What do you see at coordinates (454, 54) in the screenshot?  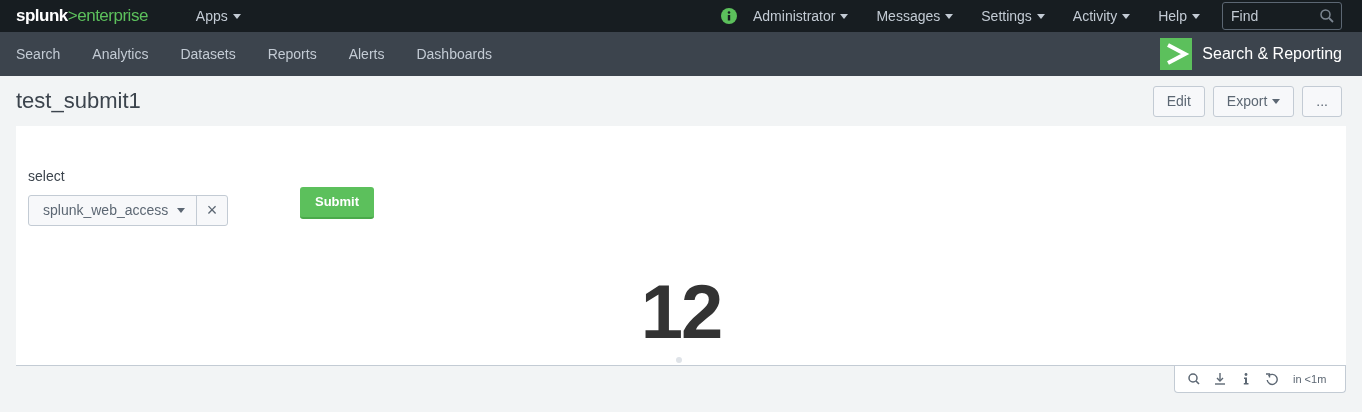 I see `nav-tab: Dashboards` at bounding box center [454, 54].